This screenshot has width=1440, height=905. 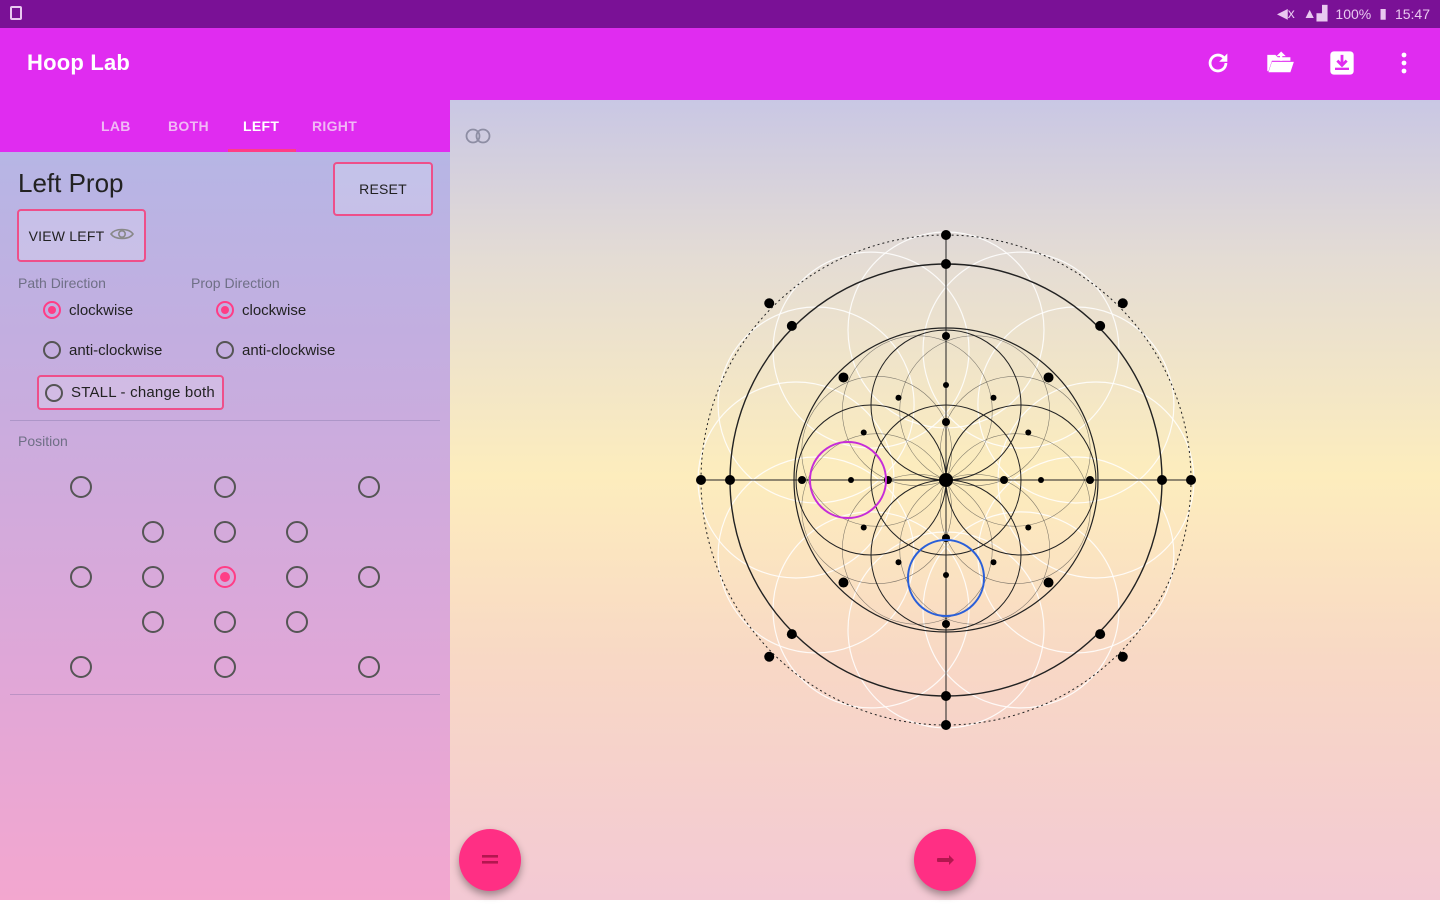 I want to click on open-folder-icon, so click(x=1280, y=63).